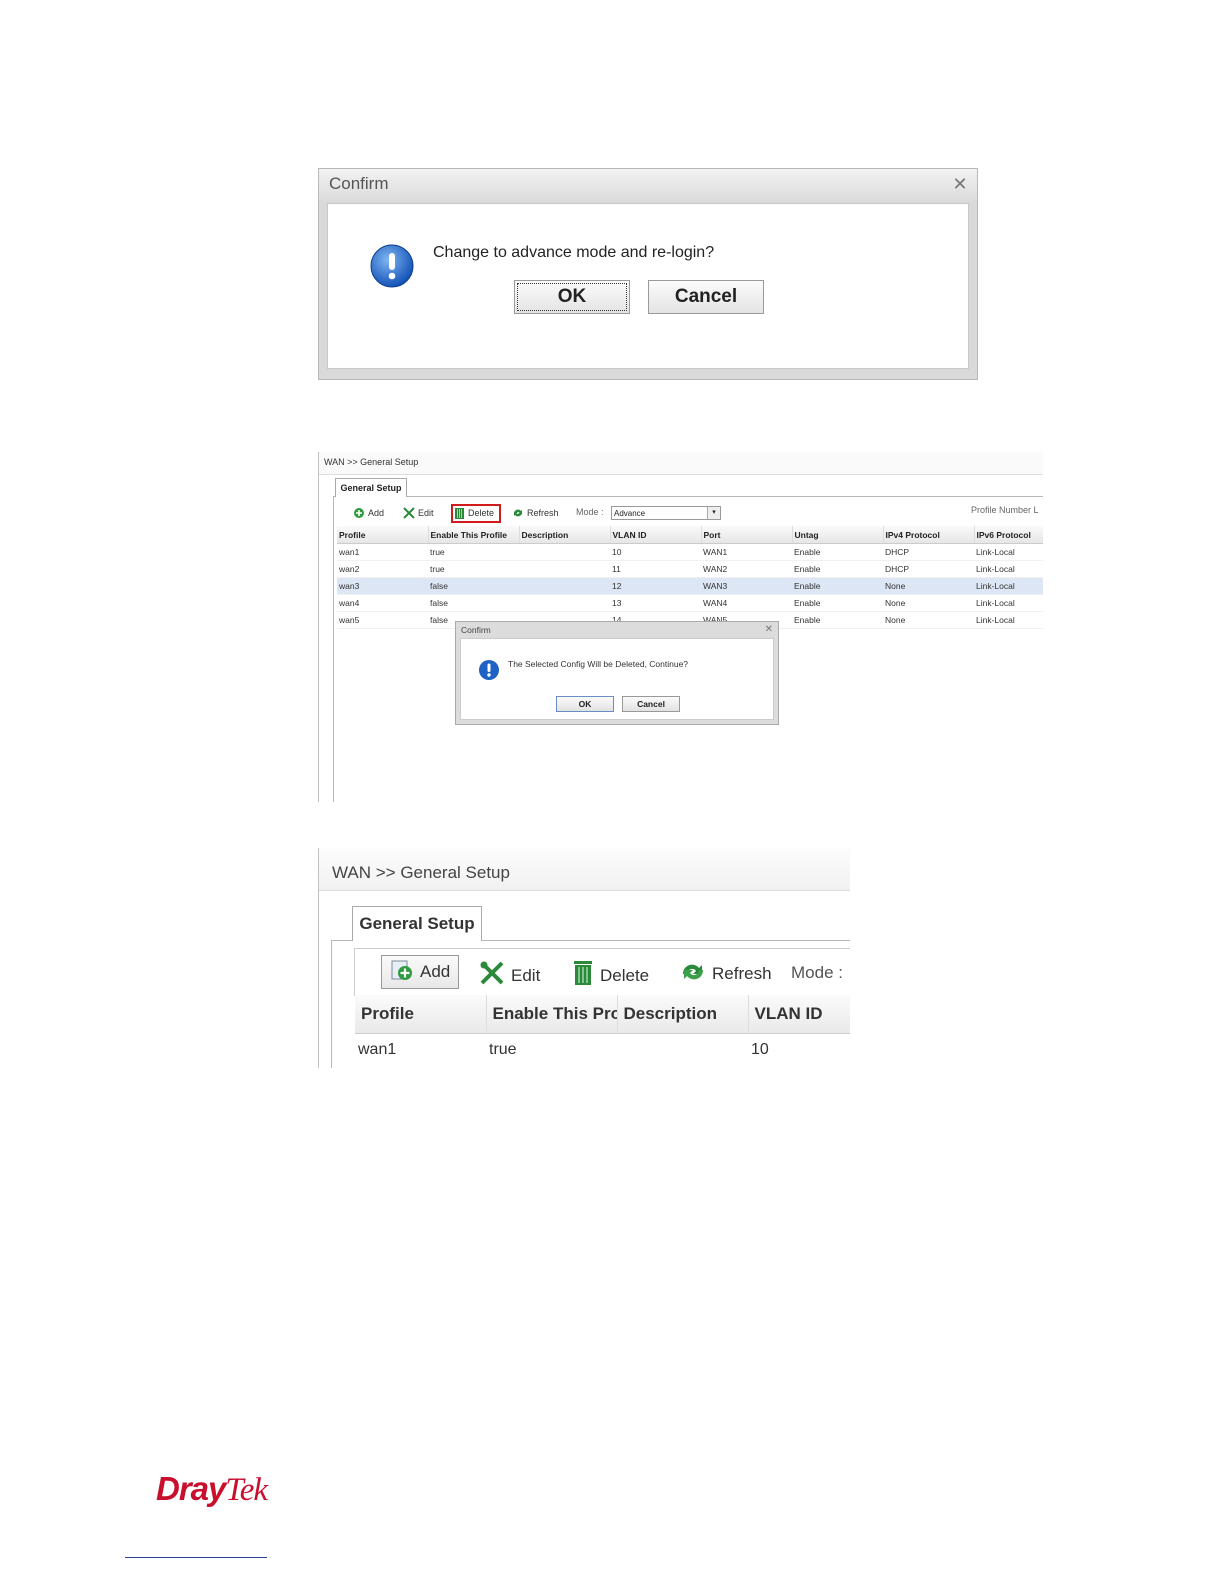 The image size is (1224, 1584). What do you see at coordinates (648, 185) in the screenshot?
I see `dialog-titlebar: Confirm ✕` at bounding box center [648, 185].